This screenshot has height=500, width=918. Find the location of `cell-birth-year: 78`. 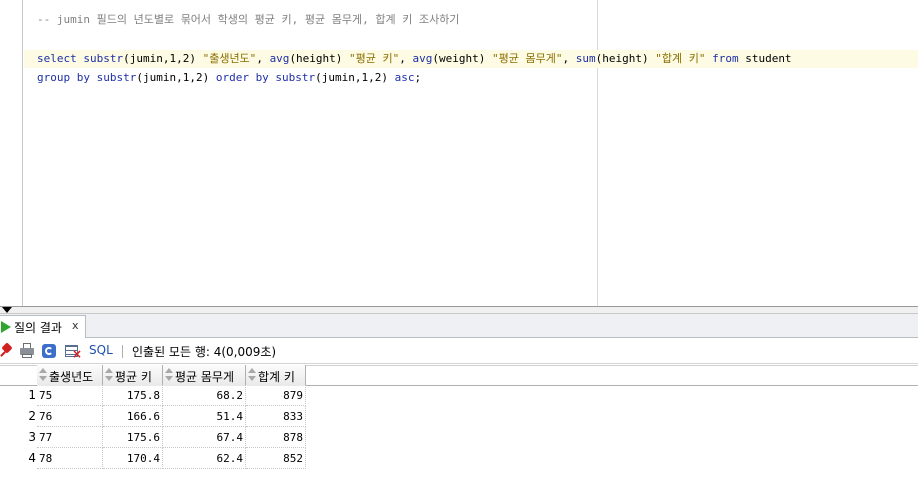

cell-birth-year: 78 is located at coordinates (70, 458).